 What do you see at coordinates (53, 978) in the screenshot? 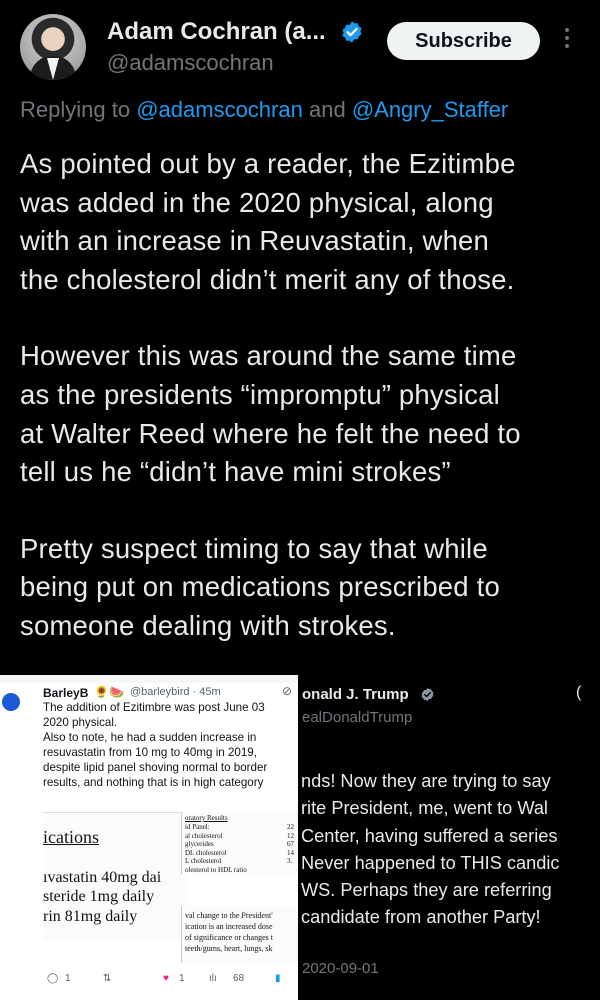
I see `reply-icon: ◯` at bounding box center [53, 978].